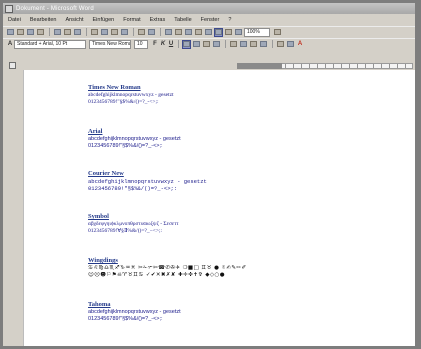 The image size is (421, 349). I want to click on align-right-icon, so click(206, 44).